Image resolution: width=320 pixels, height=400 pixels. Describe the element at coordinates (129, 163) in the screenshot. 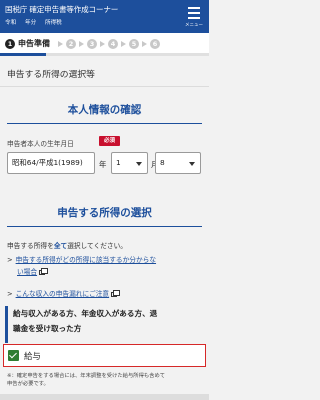

I see `birth-month-select: 1` at that location.